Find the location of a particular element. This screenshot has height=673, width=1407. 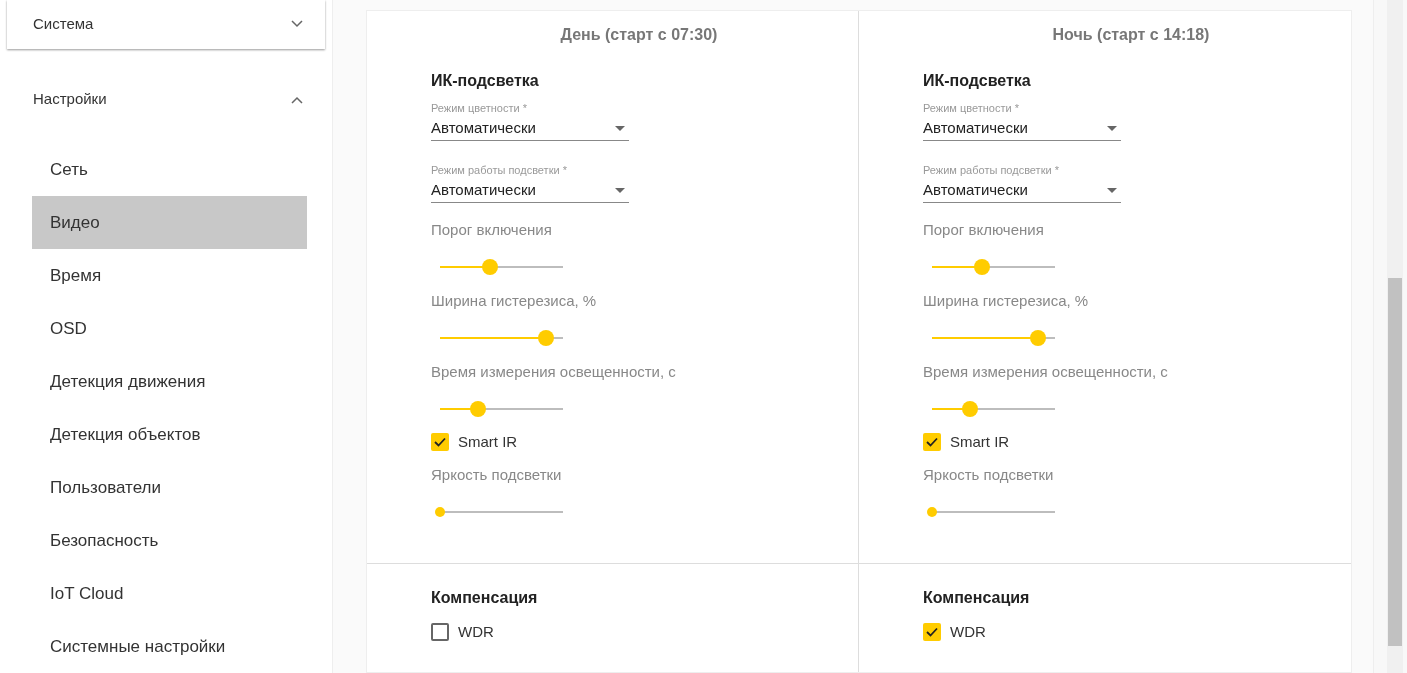

menu-item: IoT Cloud is located at coordinates (169, 593).